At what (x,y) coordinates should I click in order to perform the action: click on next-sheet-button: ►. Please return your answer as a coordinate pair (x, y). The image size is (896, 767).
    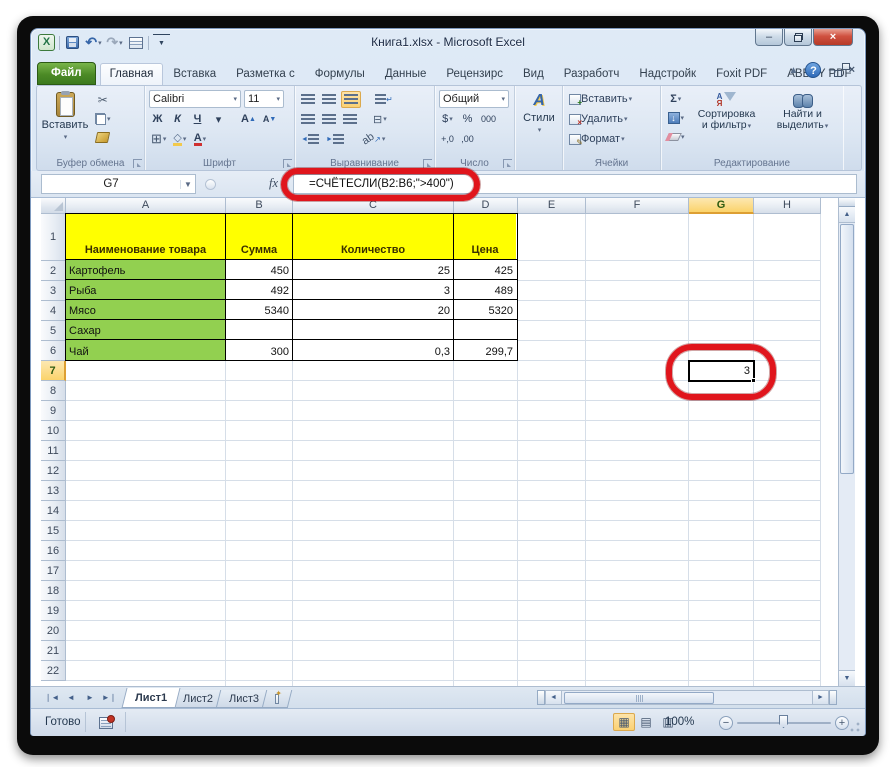
    Looking at the image, I should click on (90, 698).